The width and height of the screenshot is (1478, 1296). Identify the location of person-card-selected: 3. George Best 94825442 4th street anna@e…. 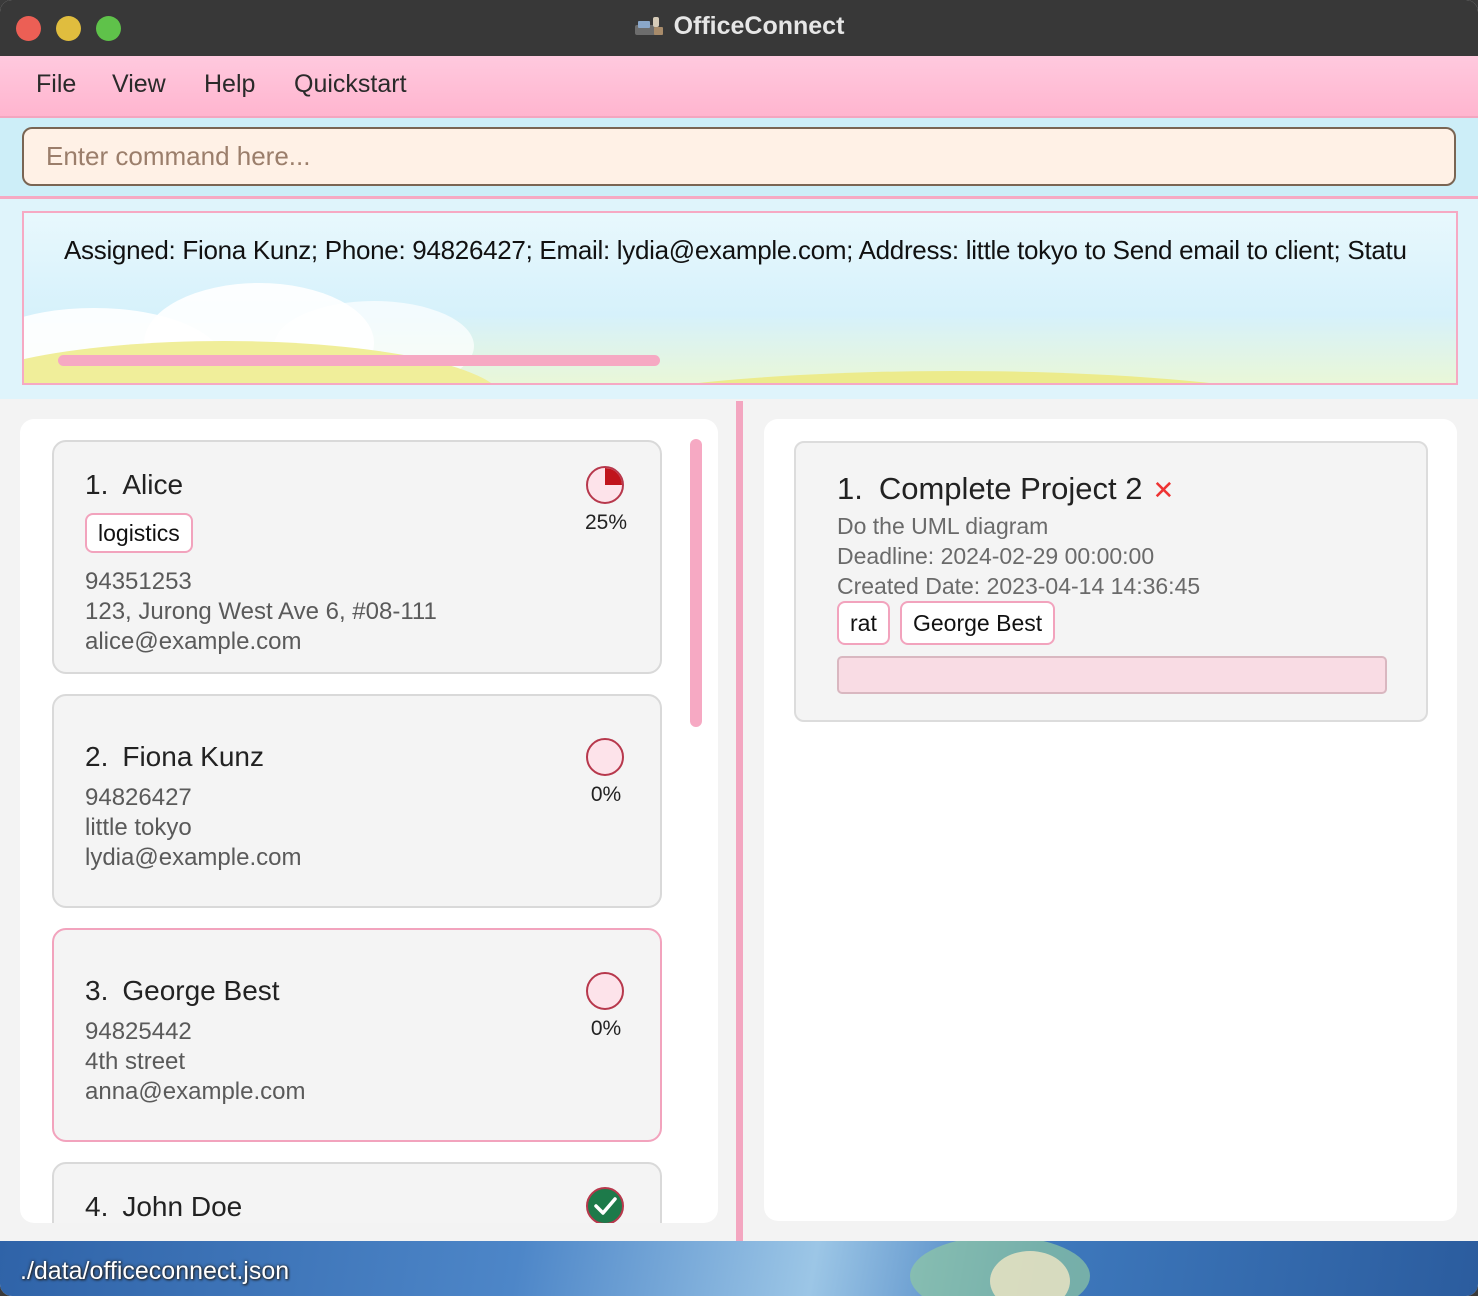
(357, 1035).